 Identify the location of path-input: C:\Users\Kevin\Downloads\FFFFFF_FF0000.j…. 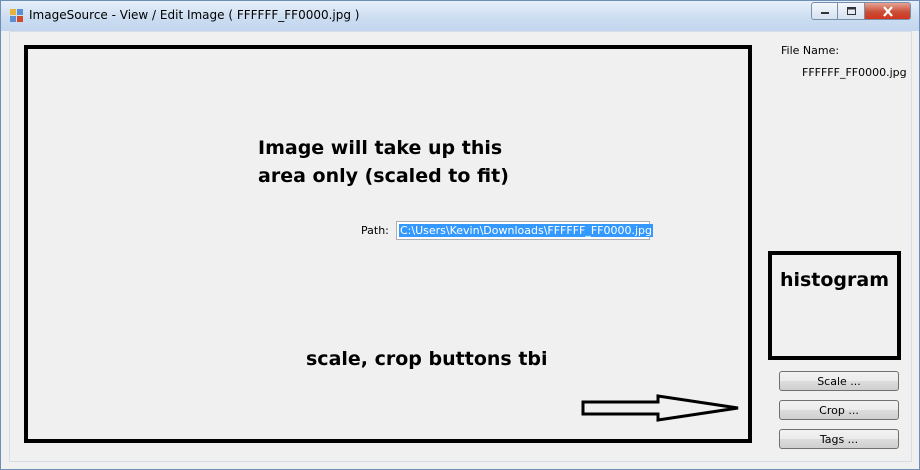
(525, 230).